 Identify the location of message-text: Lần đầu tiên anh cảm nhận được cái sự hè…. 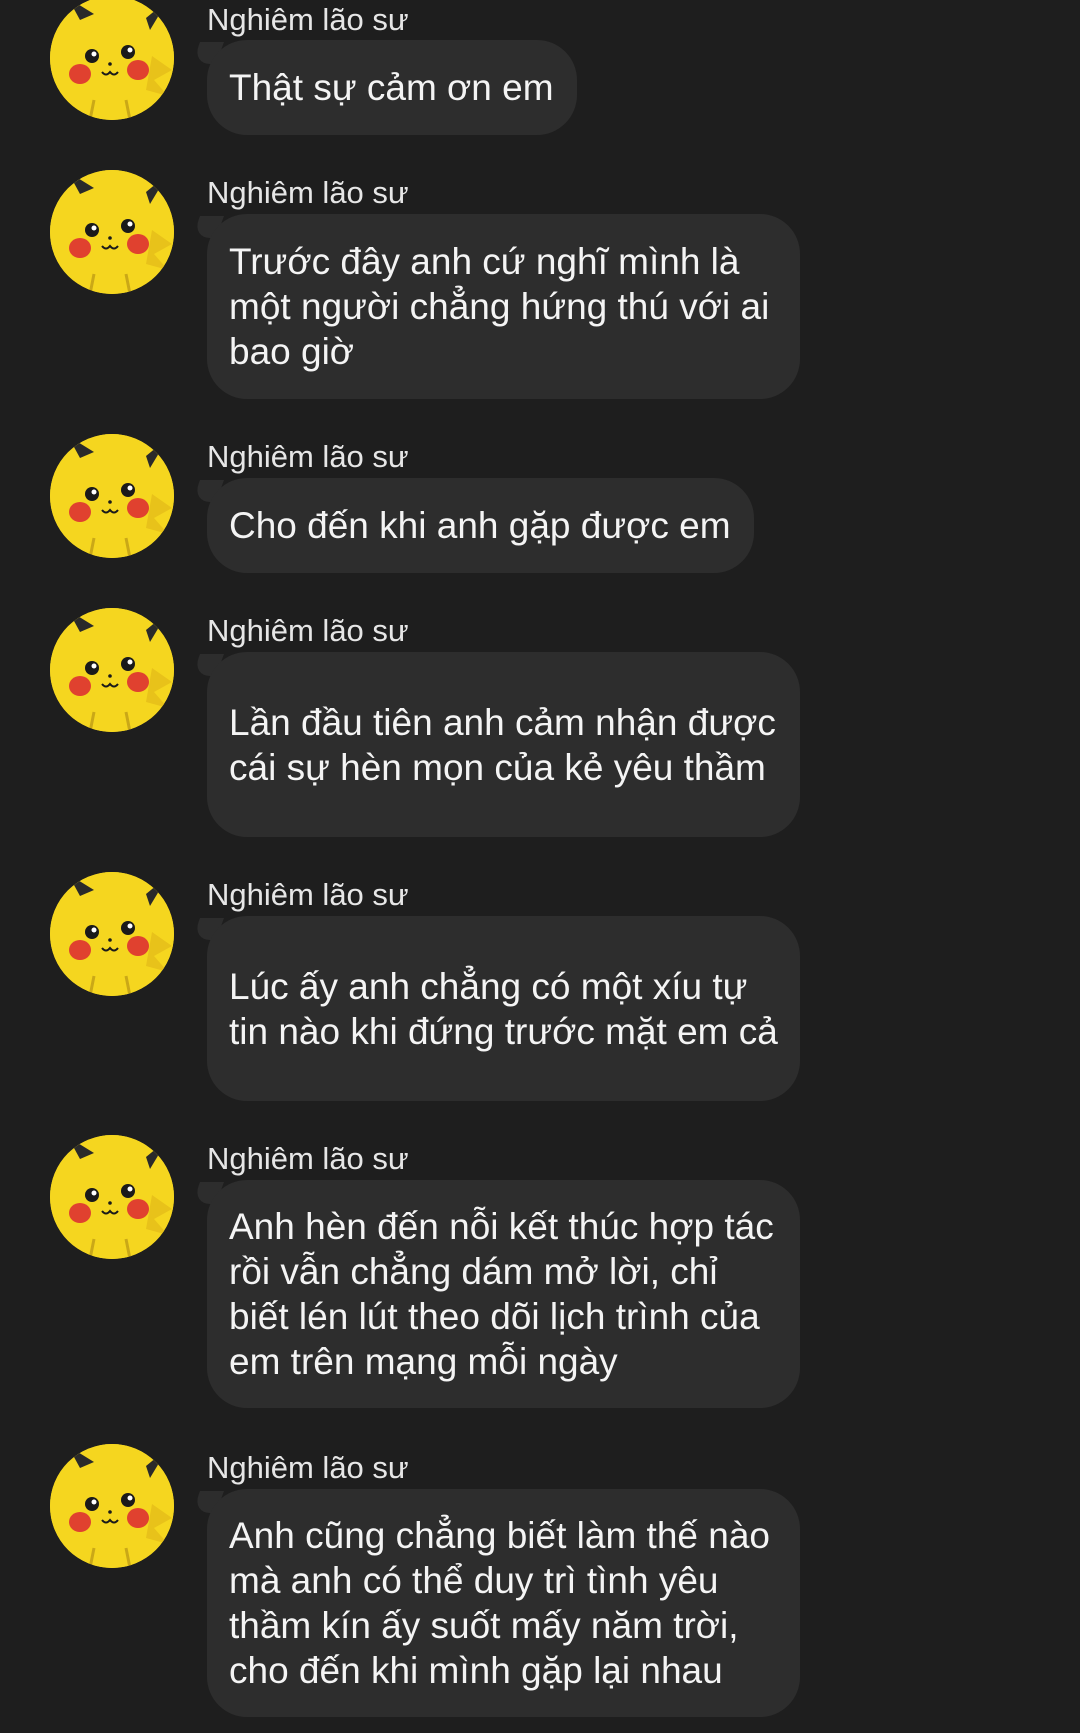
(502, 744).